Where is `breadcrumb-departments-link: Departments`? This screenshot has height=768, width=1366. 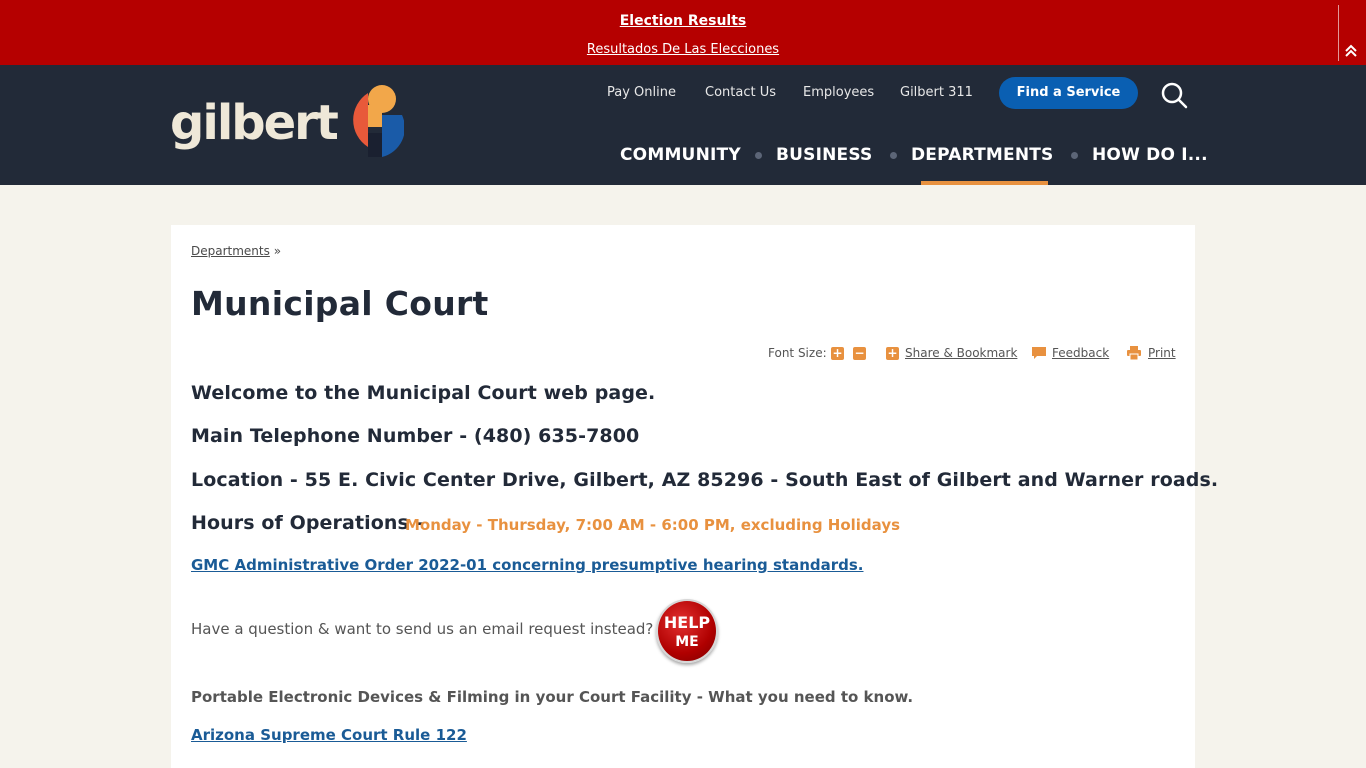 breadcrumb-departments-link: Departments is located at coordinates (230, 251).